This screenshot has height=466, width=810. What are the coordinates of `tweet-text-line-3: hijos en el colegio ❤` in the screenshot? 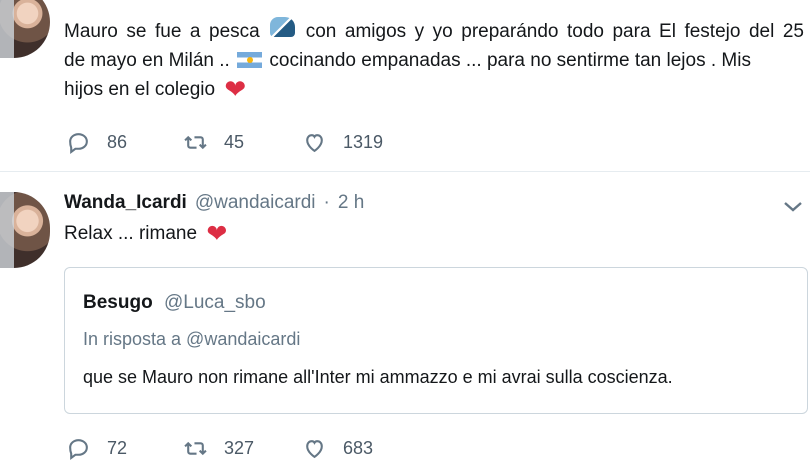 It's located at (434, 89).